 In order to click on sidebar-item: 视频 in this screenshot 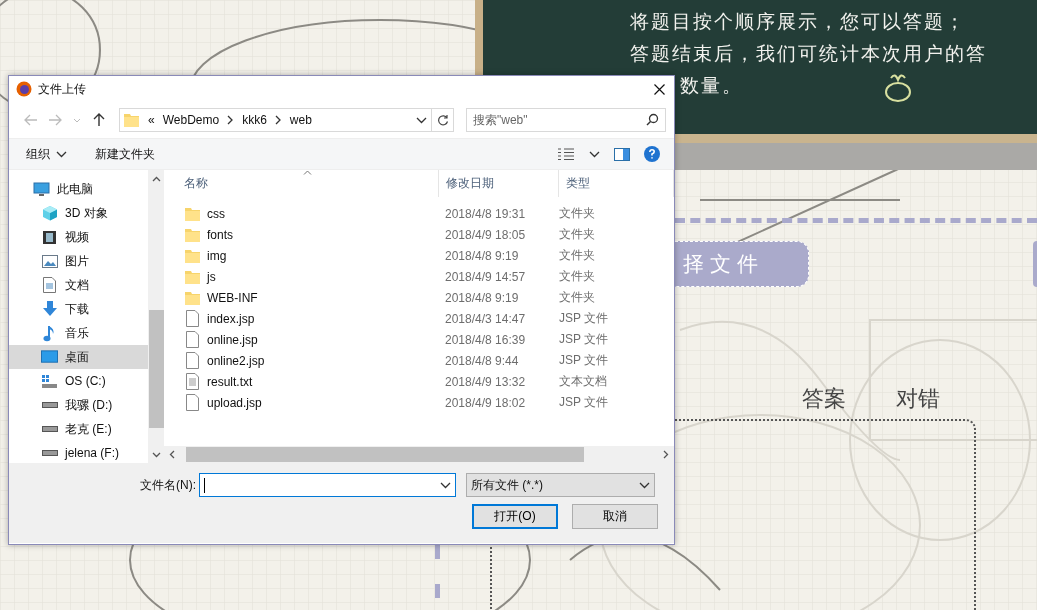, I will do `click(78, 237)`.